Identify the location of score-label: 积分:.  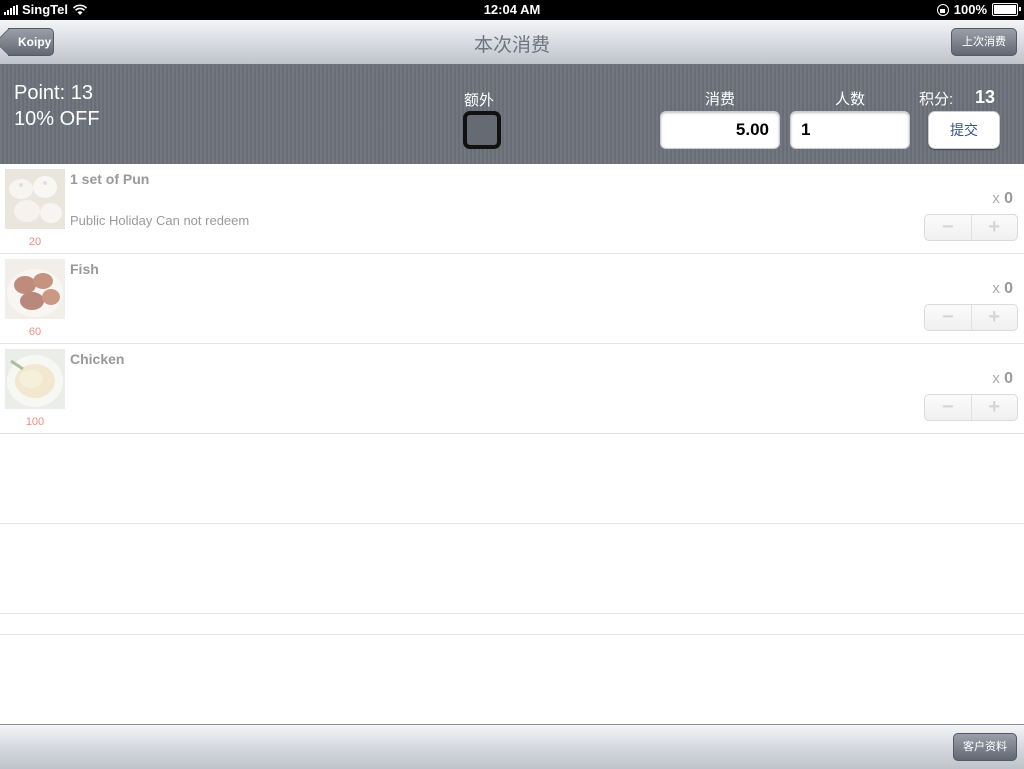
(936, 99).